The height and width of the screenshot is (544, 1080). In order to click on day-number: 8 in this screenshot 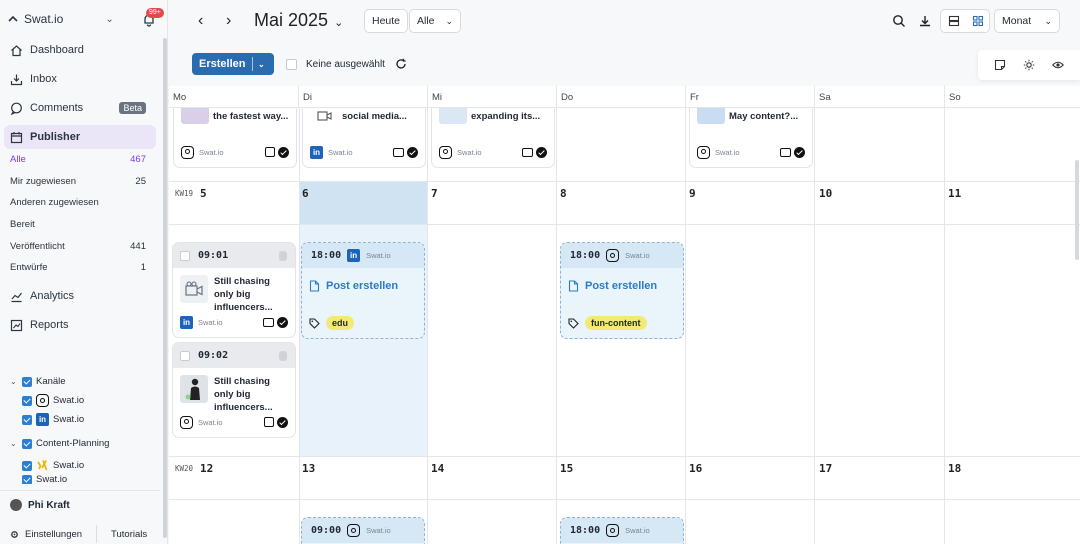, I will do `click(563, 193)`.